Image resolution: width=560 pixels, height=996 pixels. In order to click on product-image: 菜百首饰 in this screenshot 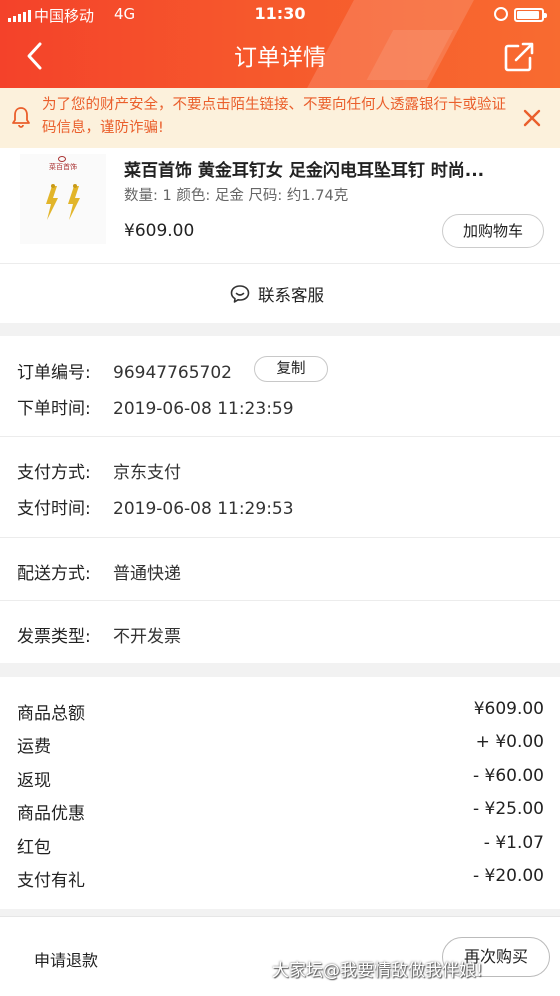, I will do `click(63, 199)`.